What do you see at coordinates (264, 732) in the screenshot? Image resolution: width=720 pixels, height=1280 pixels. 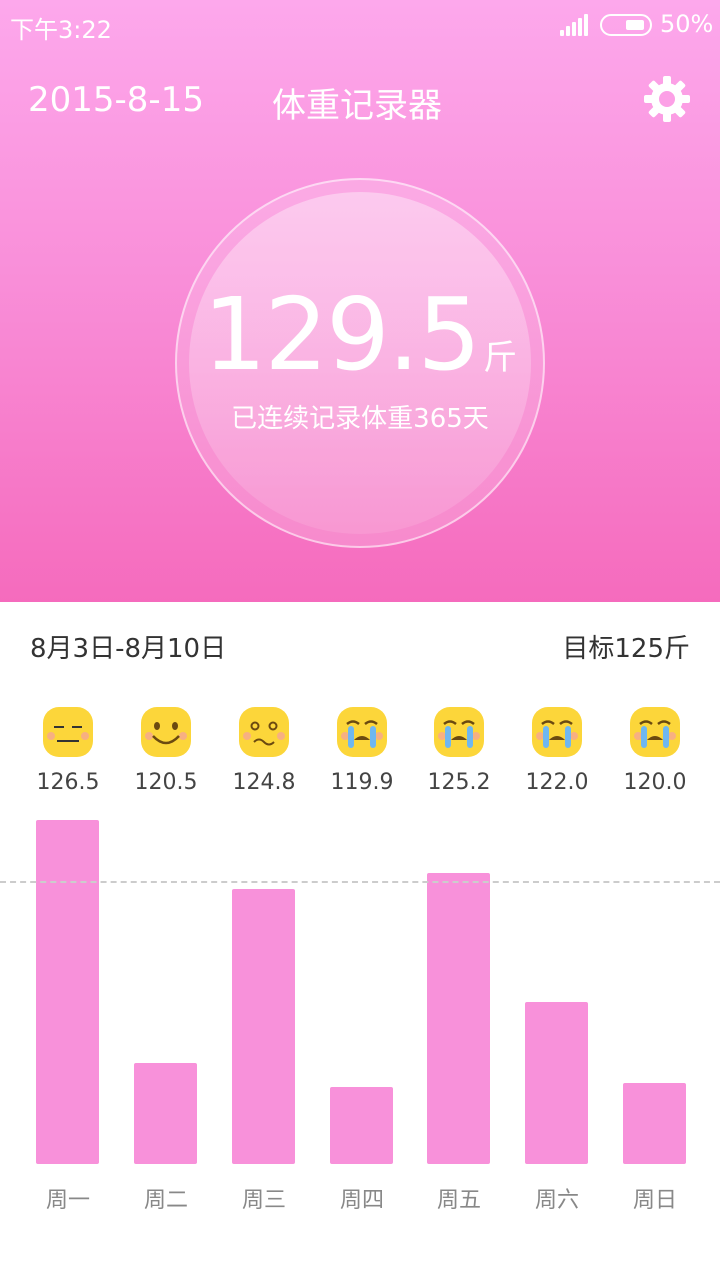 I see `worried-face-icon` at bounding box center [264, 732].